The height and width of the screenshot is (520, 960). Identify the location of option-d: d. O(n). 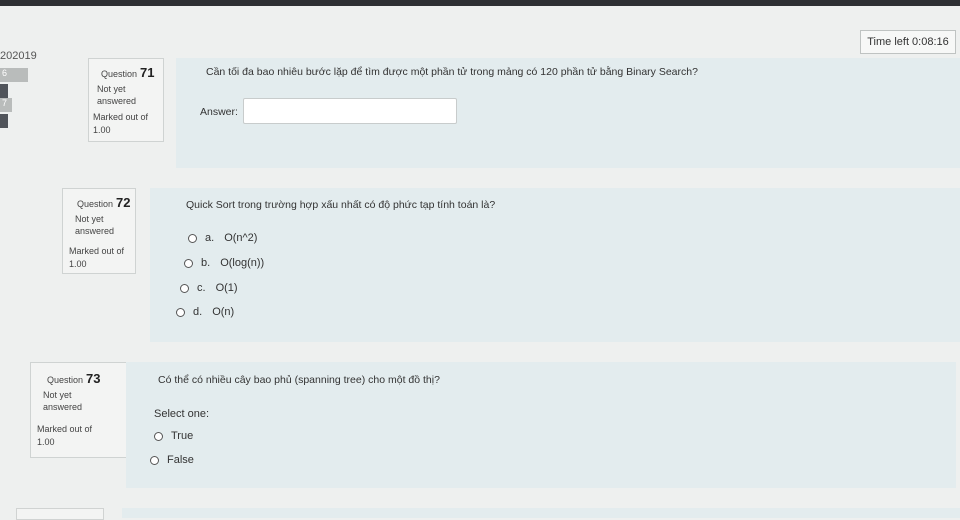
(205, 312).